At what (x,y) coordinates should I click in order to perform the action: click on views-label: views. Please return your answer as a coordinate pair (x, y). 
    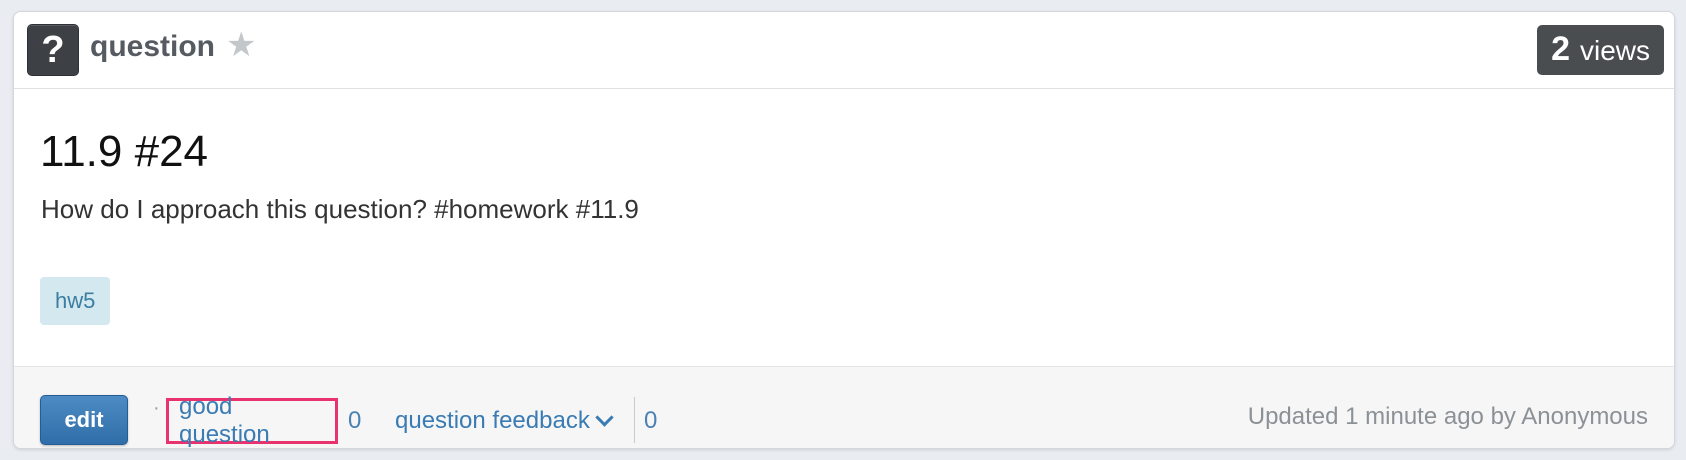
    Looking at the image, I should click on (1614, 50).